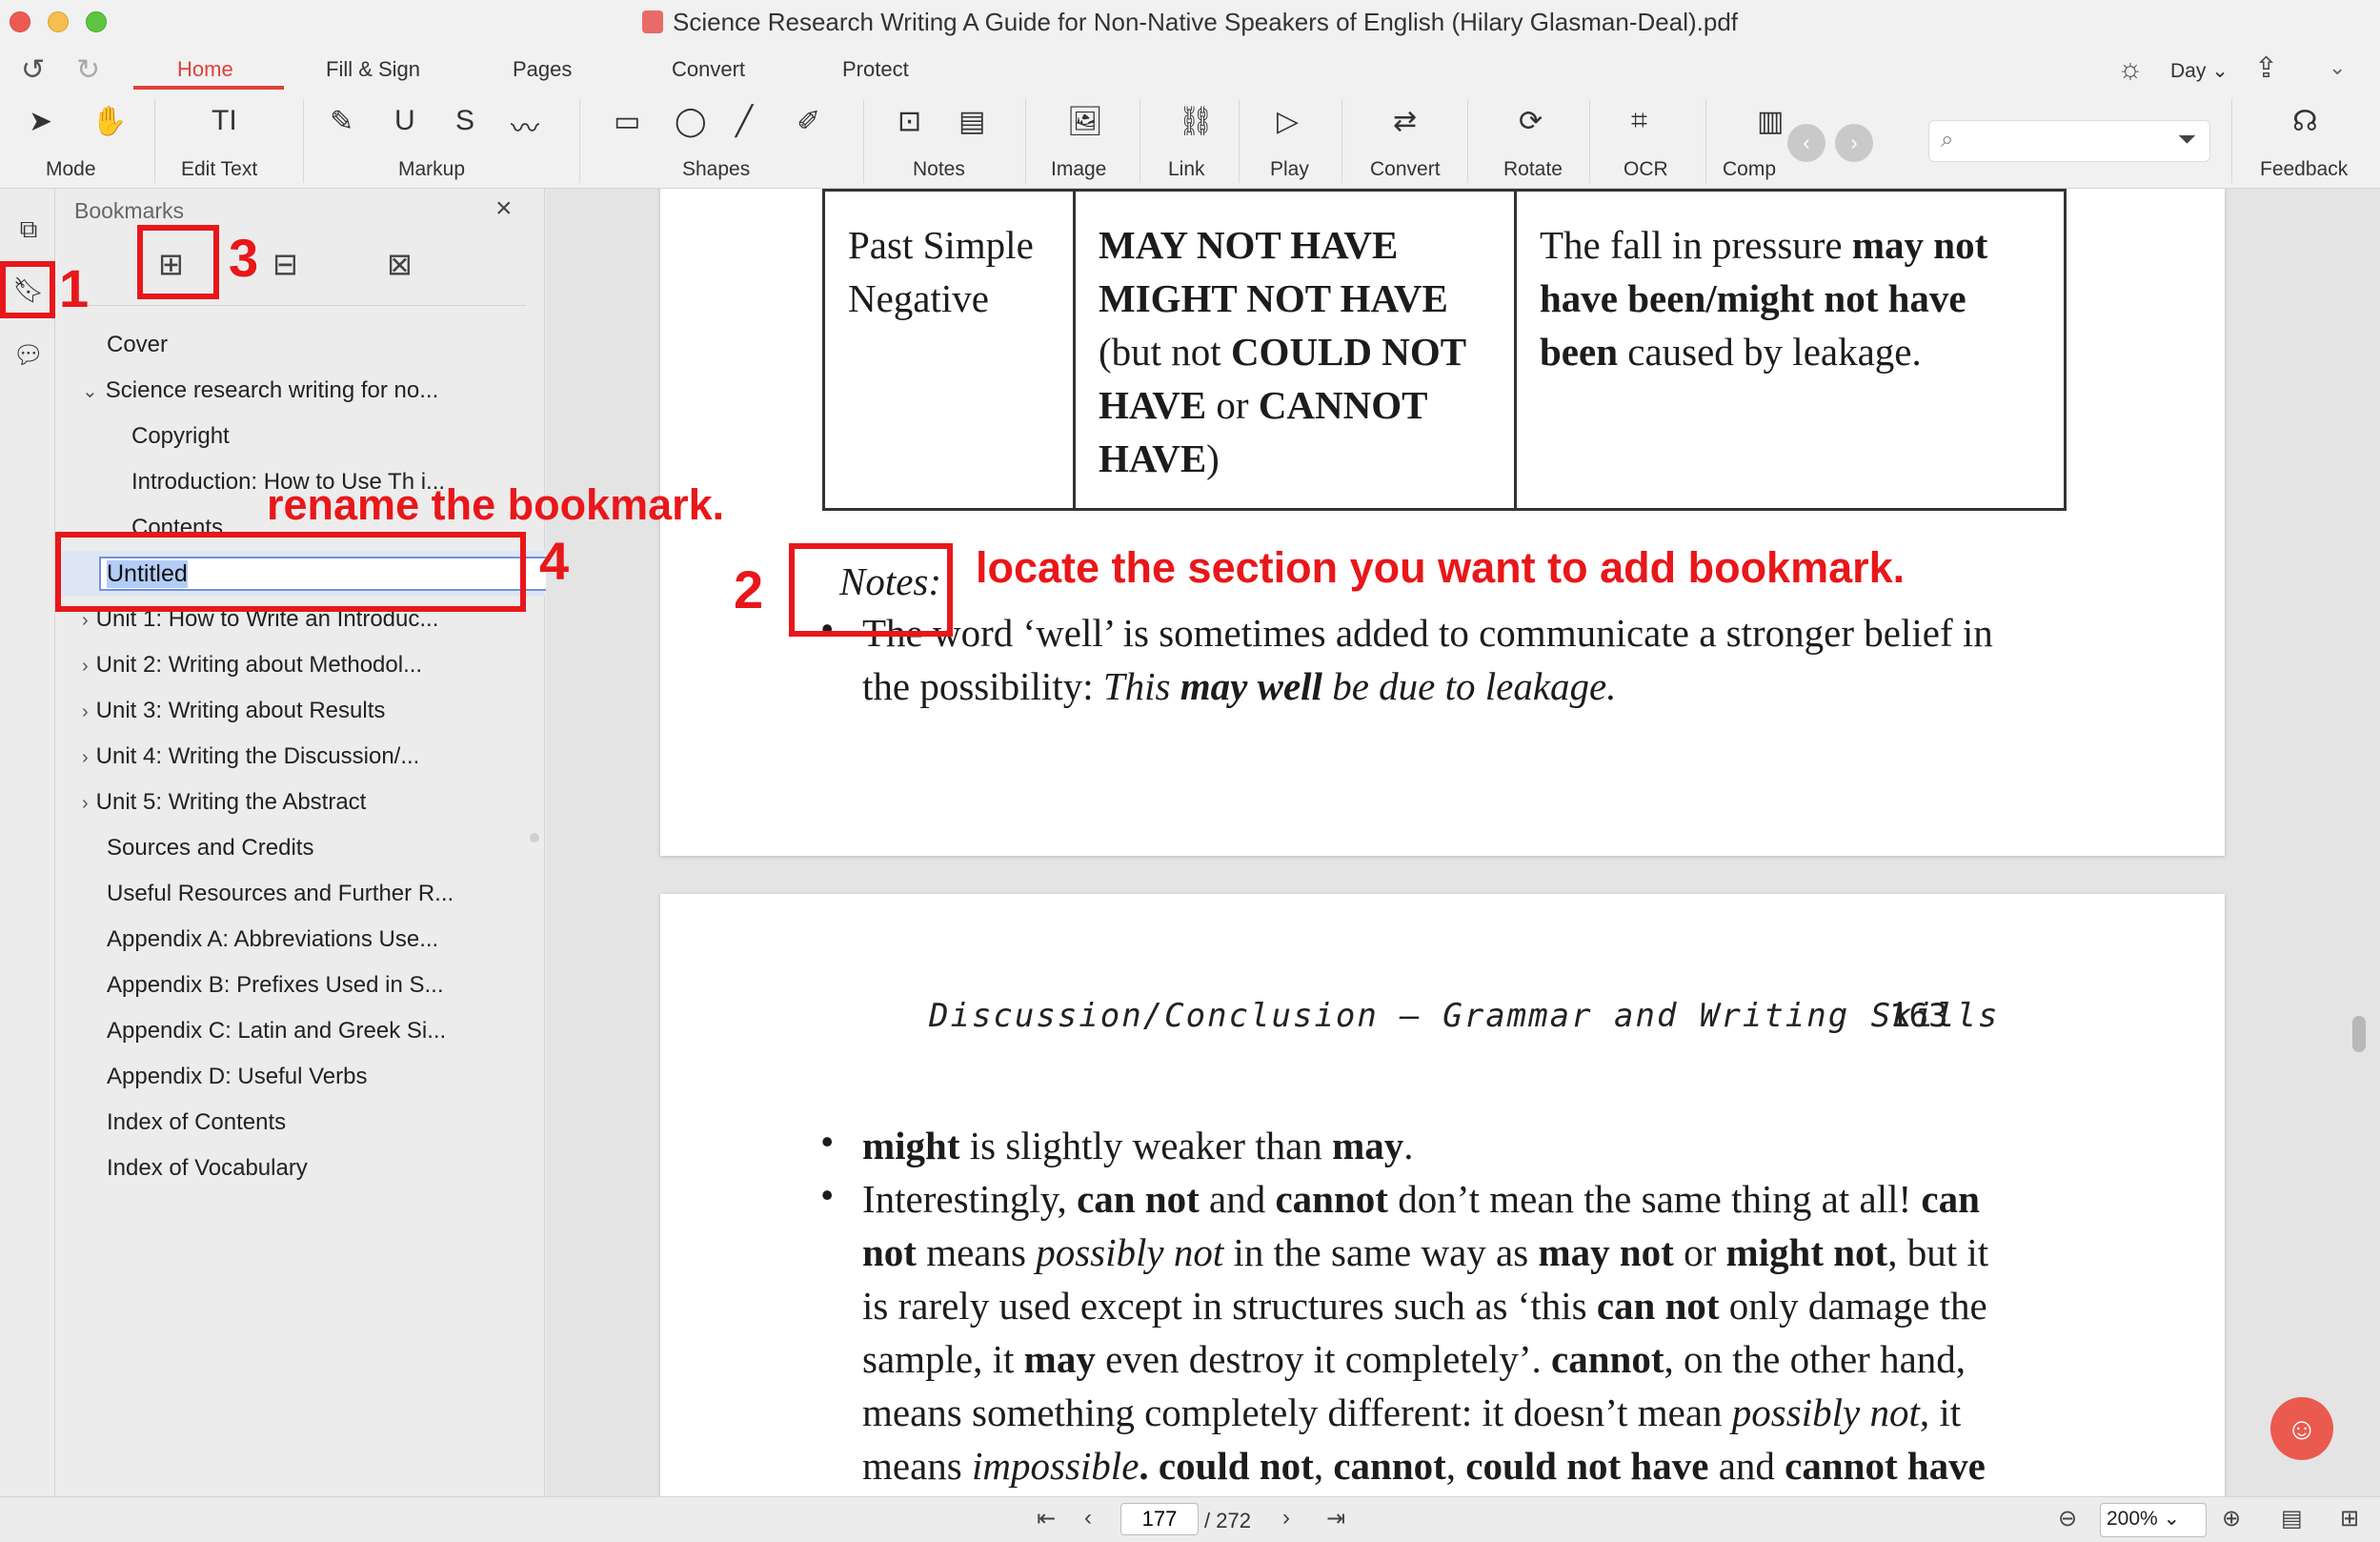  Describe the element at coordinates (1533, 169) in the screenshot. I see `rotate-label: Rotate` at that location.